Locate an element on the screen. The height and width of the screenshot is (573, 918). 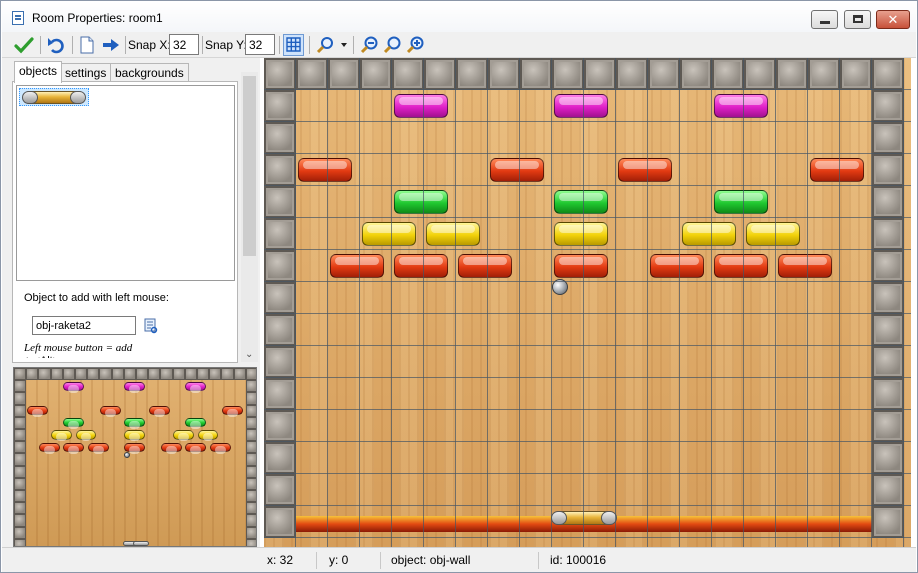
scrollbar-thumb is located at coordinates (249, 166).